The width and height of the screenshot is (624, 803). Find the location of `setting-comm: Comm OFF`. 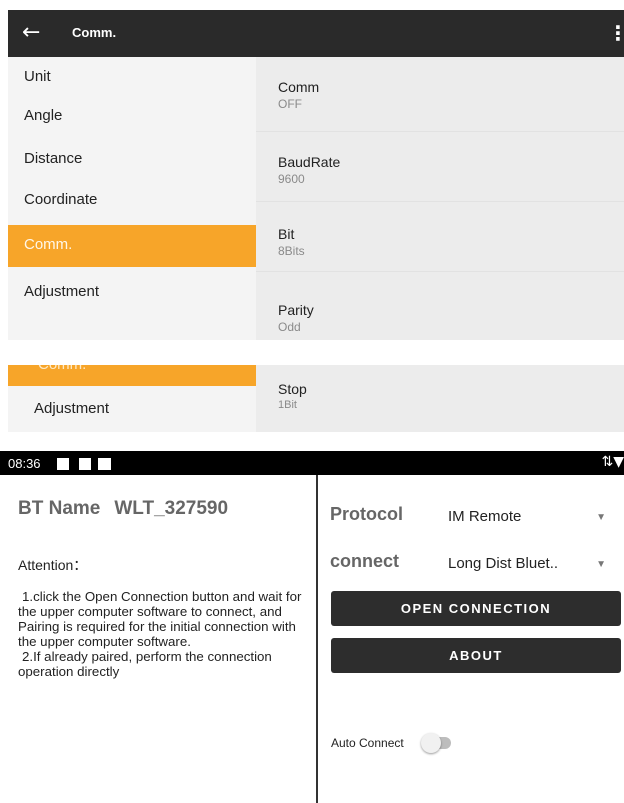

setting-comm: Comm OFF is located at coordinates (440, 94).